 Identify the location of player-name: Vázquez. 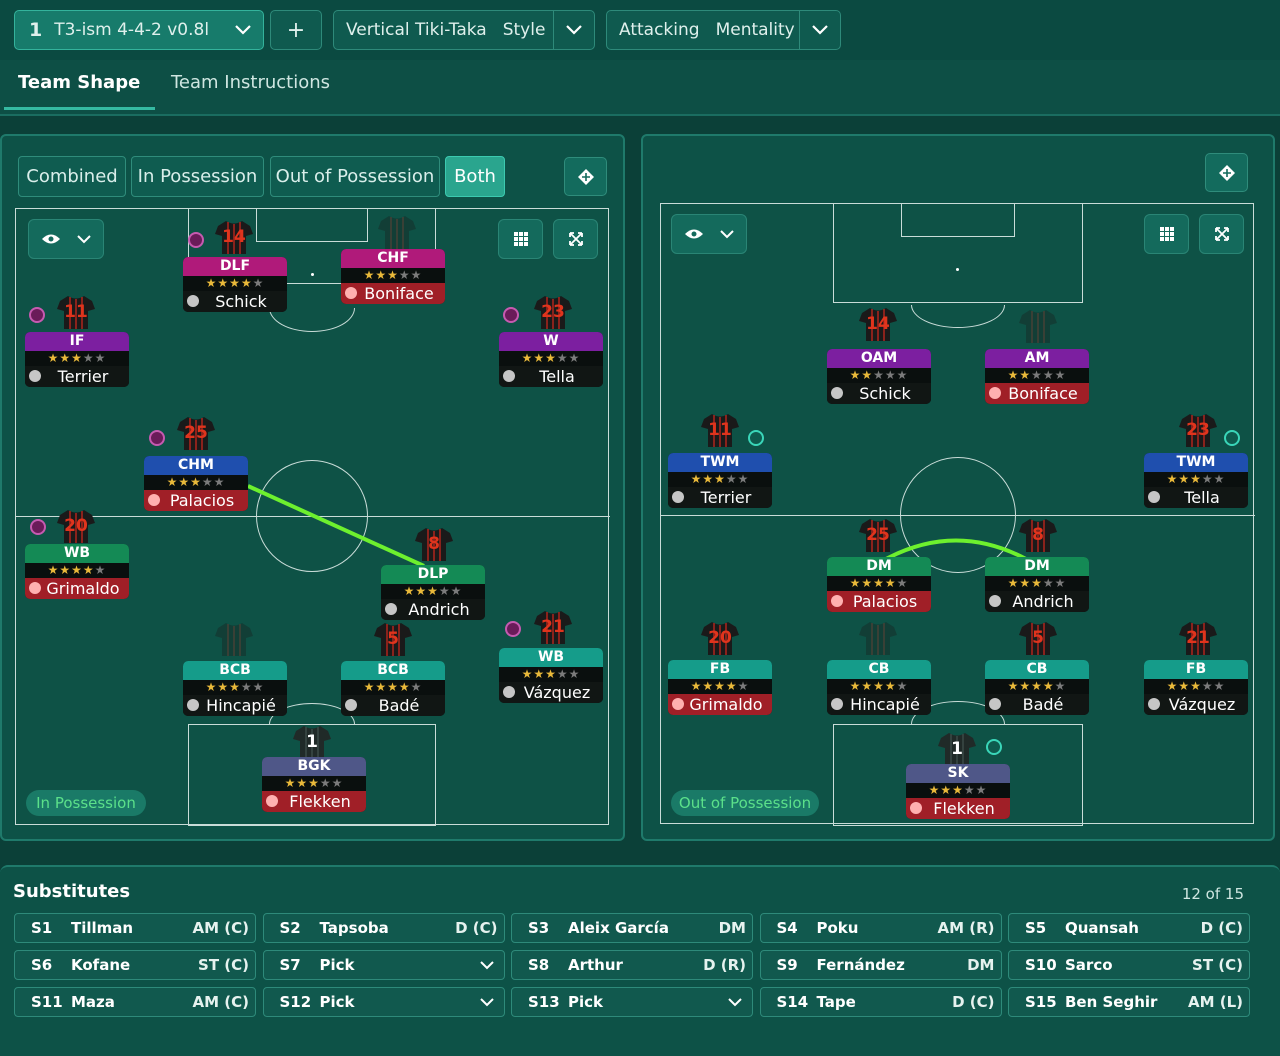
(1196, 704).